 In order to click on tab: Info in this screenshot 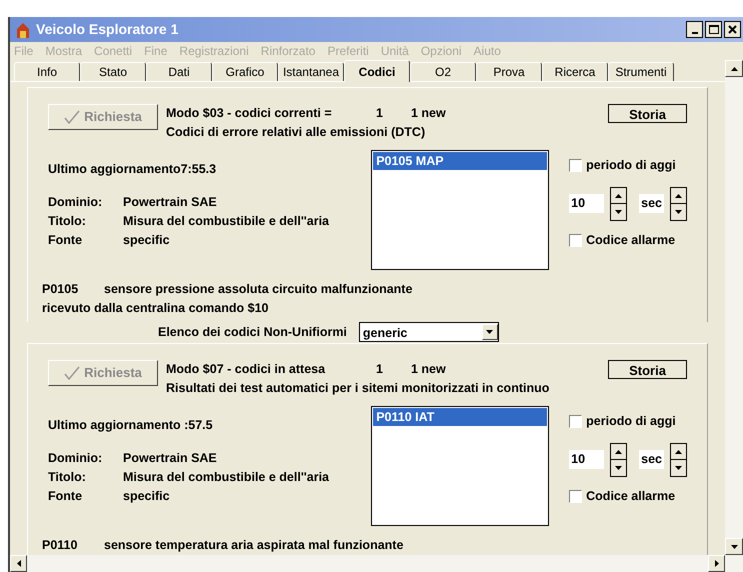, I will do `click(47, 71)`.